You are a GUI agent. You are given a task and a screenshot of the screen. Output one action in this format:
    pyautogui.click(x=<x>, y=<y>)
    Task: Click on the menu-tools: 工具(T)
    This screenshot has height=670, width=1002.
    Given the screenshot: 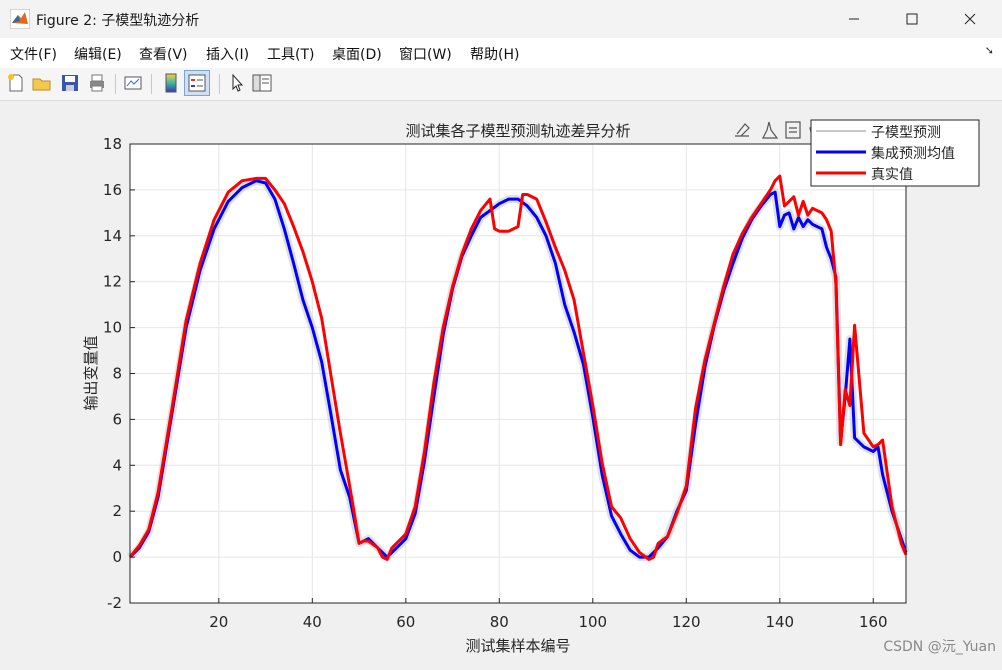 What is the action you would take?
    pyautogui.click(x=290, y=54)
    